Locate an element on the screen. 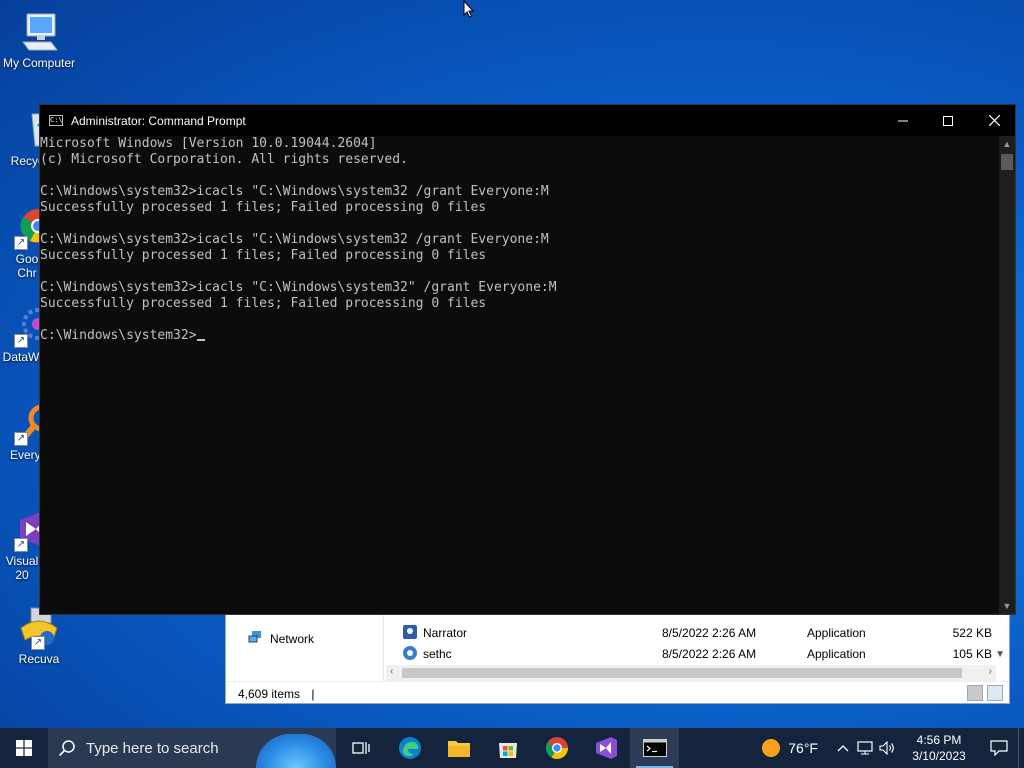 The width and height of the screenshot is (1024, 768). details-view-icon is located at coordinates (975, 693).